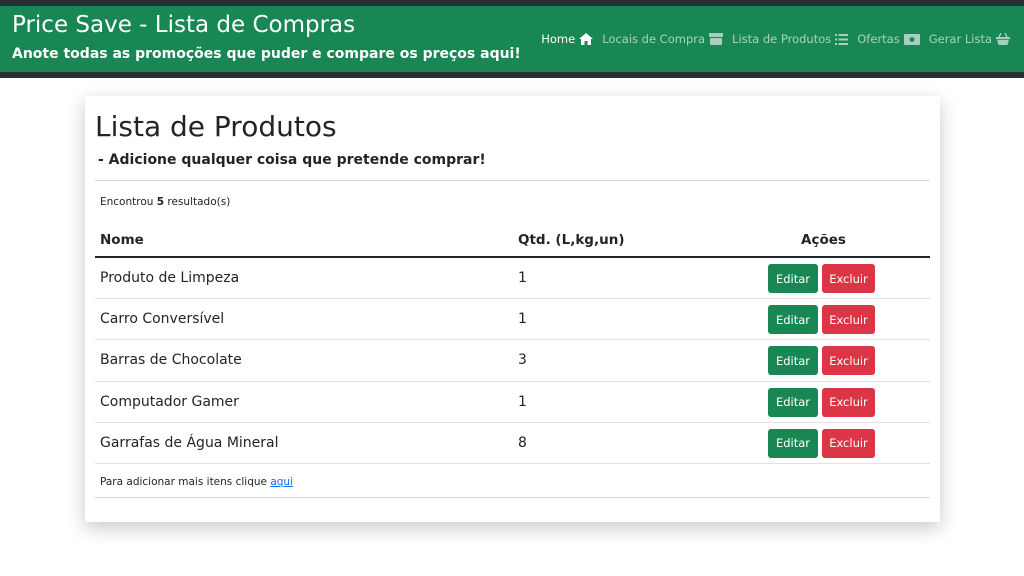  Describe the element at coordinates (185, 482) in the screenshot. I see `add-more-text: Para adicionar mais itens clique` at that location.